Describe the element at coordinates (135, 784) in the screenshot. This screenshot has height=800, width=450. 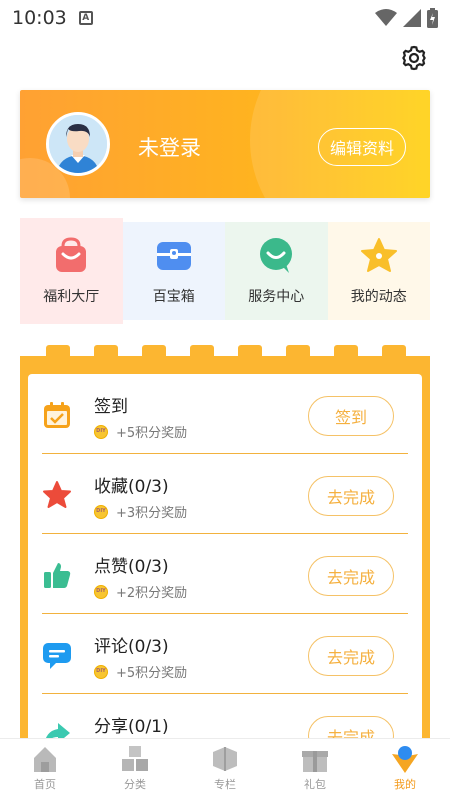
I see `tab-label: 分类` at that location.